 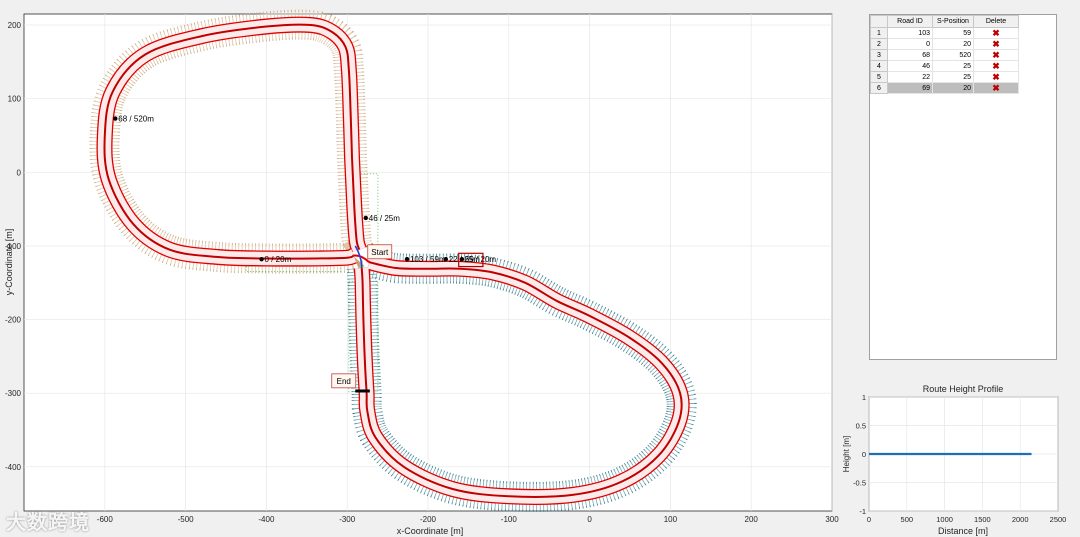 I want to click on waypoint-label: 69 / 20m, so click(x=480, y=259).